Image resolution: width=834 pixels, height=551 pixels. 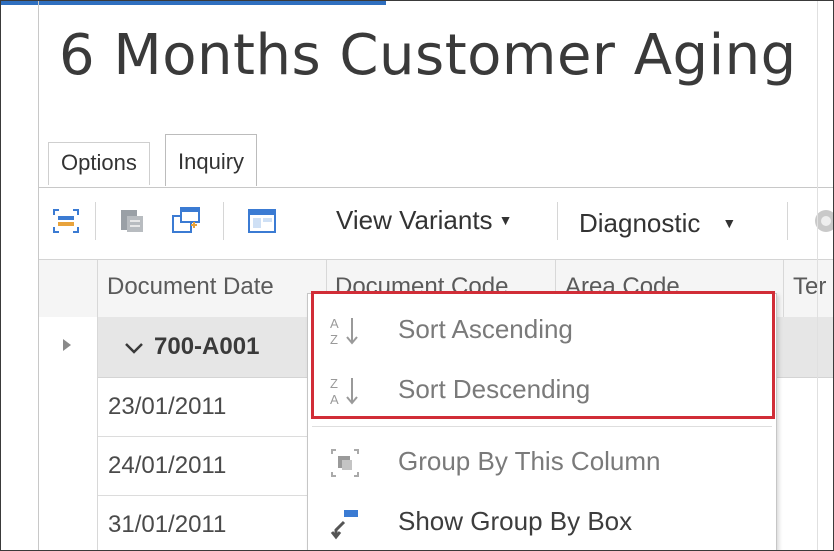 What do you see at coordinates (190, 287) in the screenshot?
I see `column-header-document-date: Document Date` at bounding box center [190, 287].